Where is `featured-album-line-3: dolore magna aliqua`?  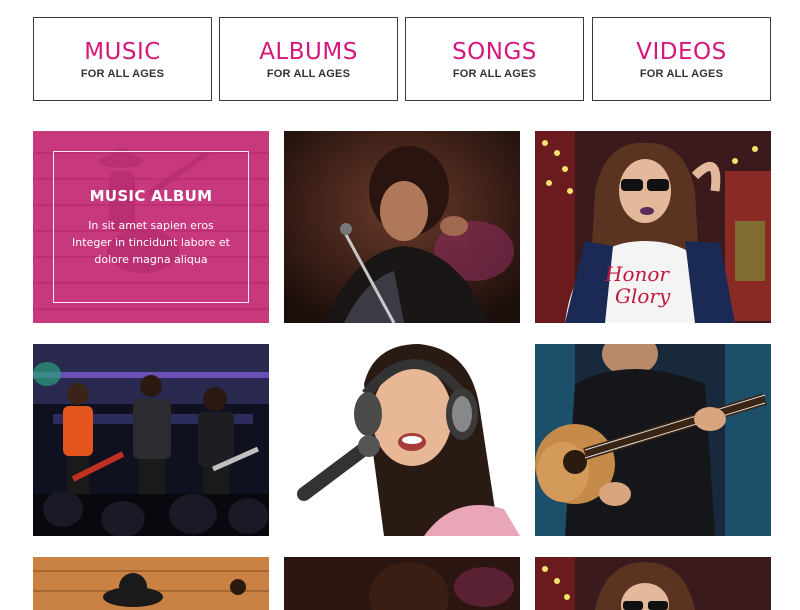 featured-album-line-3: dolore magna aliqua is located at coordinates (151, 259).